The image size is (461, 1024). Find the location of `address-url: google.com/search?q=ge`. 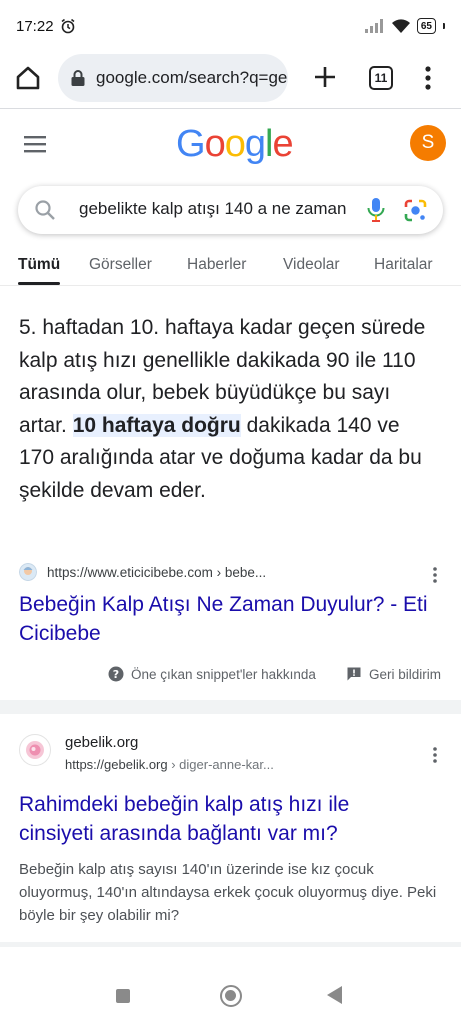

address-url: google.com/search?q=ge is located at coordinates (191, 78).